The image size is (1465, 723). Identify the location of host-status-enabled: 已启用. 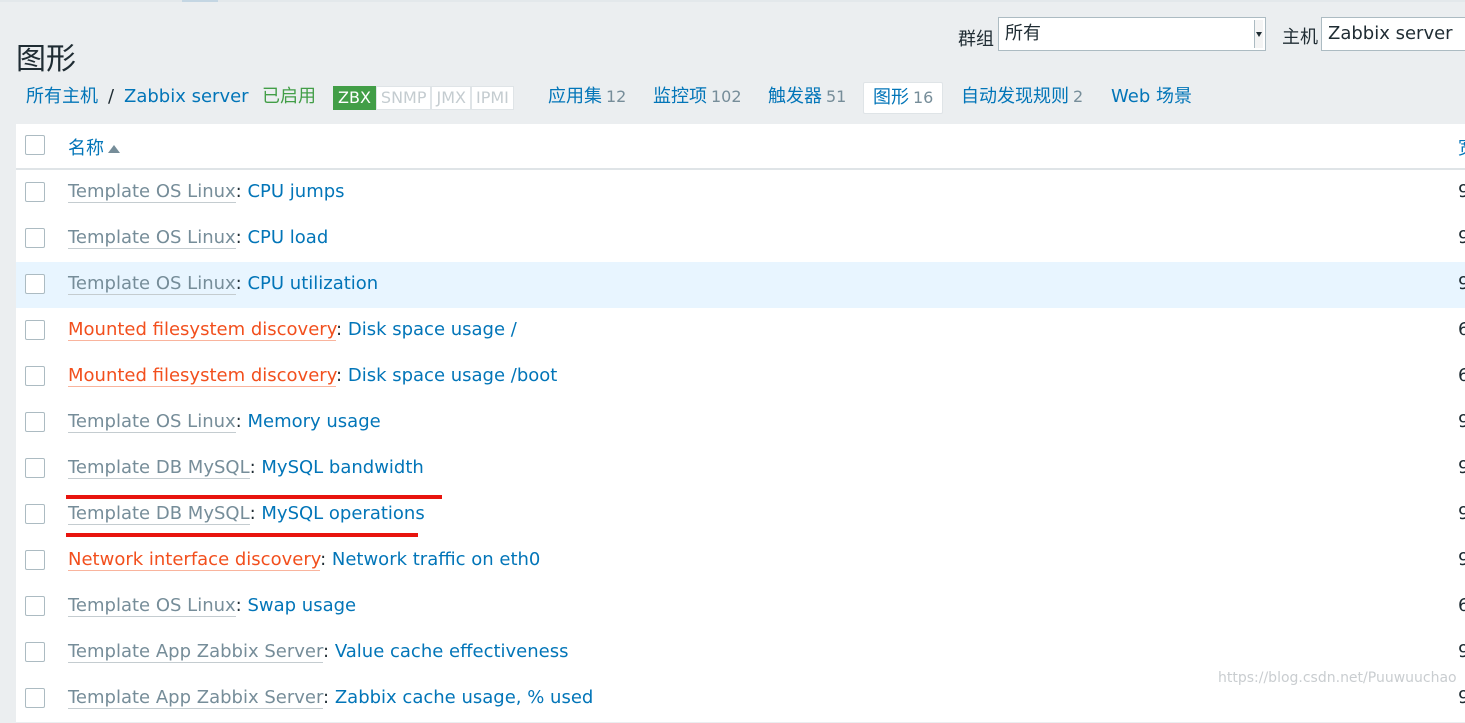
(289, 97).